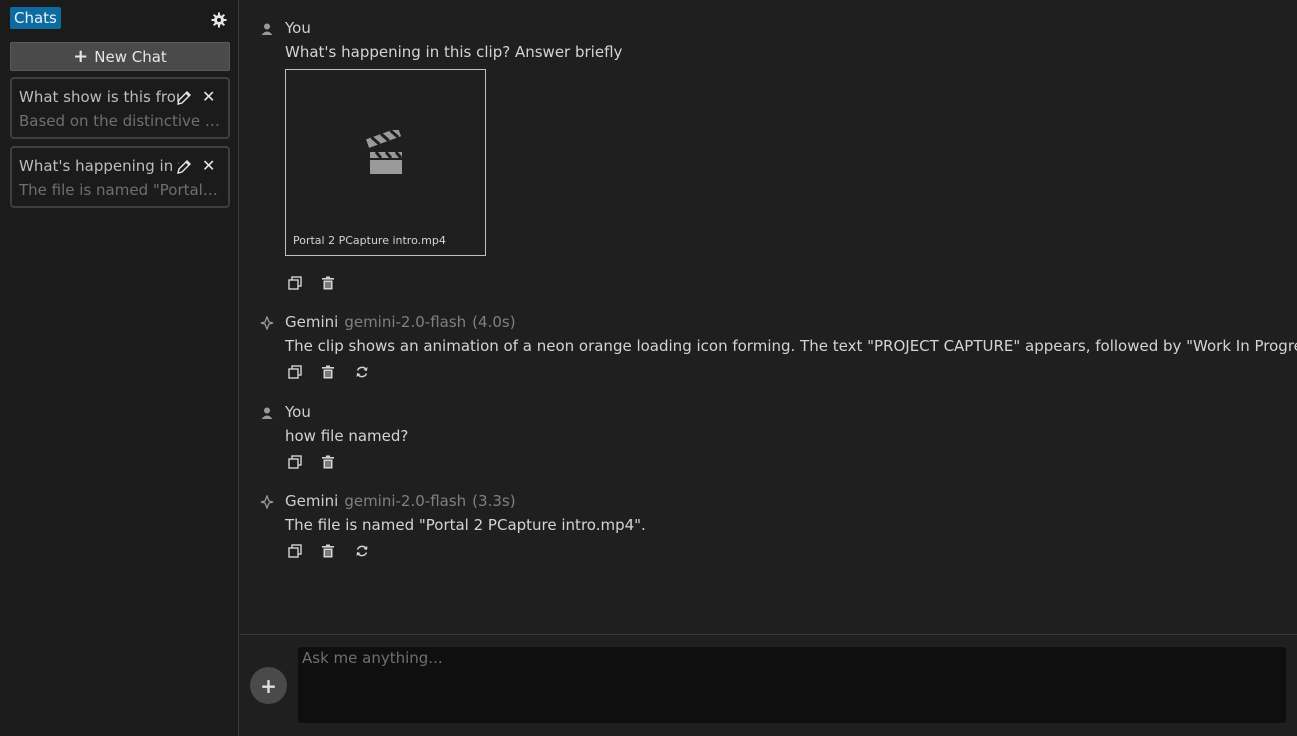 The height and width of the screenshot is (736, 1297). Describe the element at coordinates (494, 322) in the screenshot. I see `response-time: (4.0s)` at that location.